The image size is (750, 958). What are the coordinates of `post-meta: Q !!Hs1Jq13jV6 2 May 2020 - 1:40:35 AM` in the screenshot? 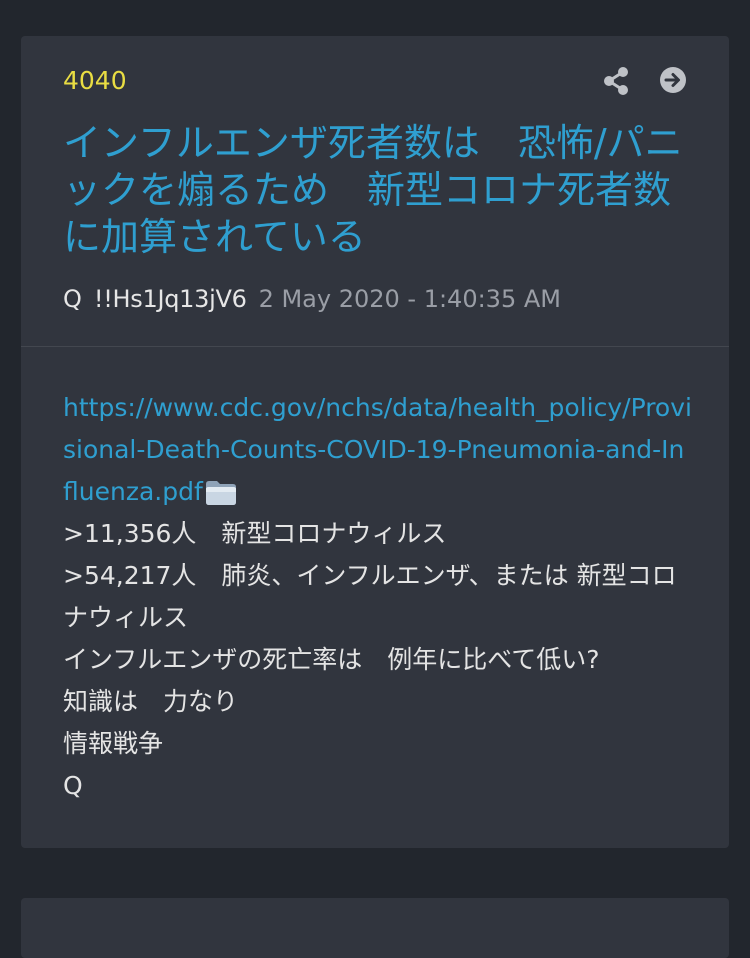 It's located at (312, 299).